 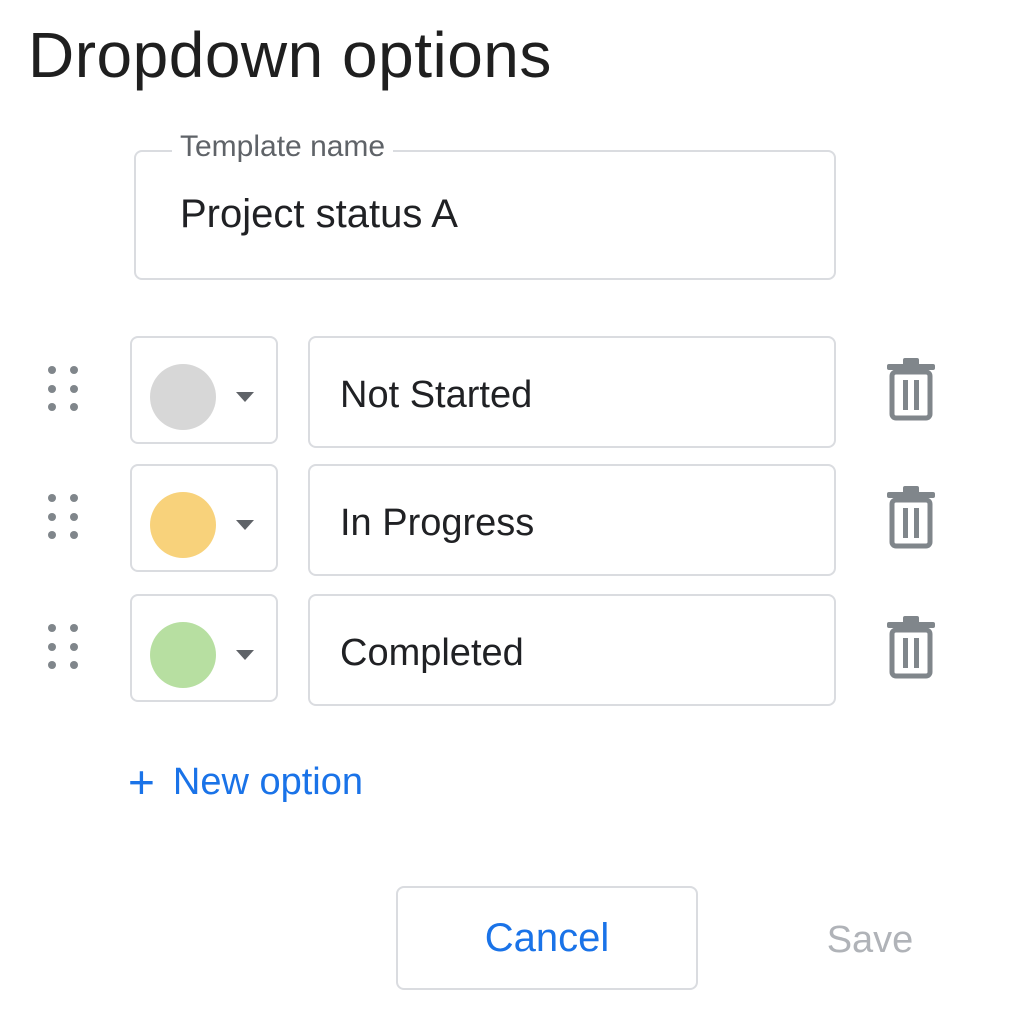 I want to click on option-input: Completed, so click(x=572, y=650).